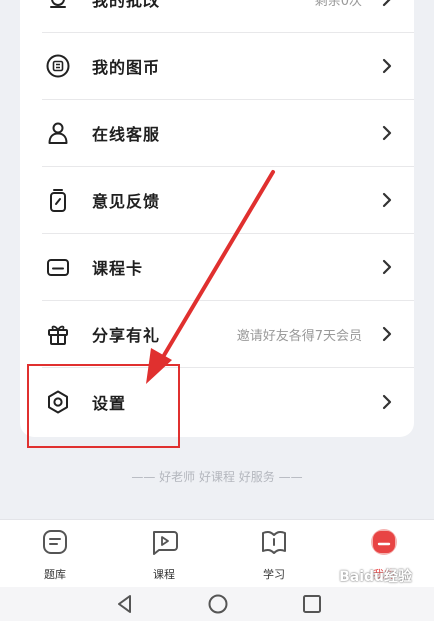 The image size is (434, 621). What do you see at coordinates (217, 477) in the screenshot?
I see `slogan-text: —— 好老师 好课程 好服务 ——` at bounding box center [217, 477].